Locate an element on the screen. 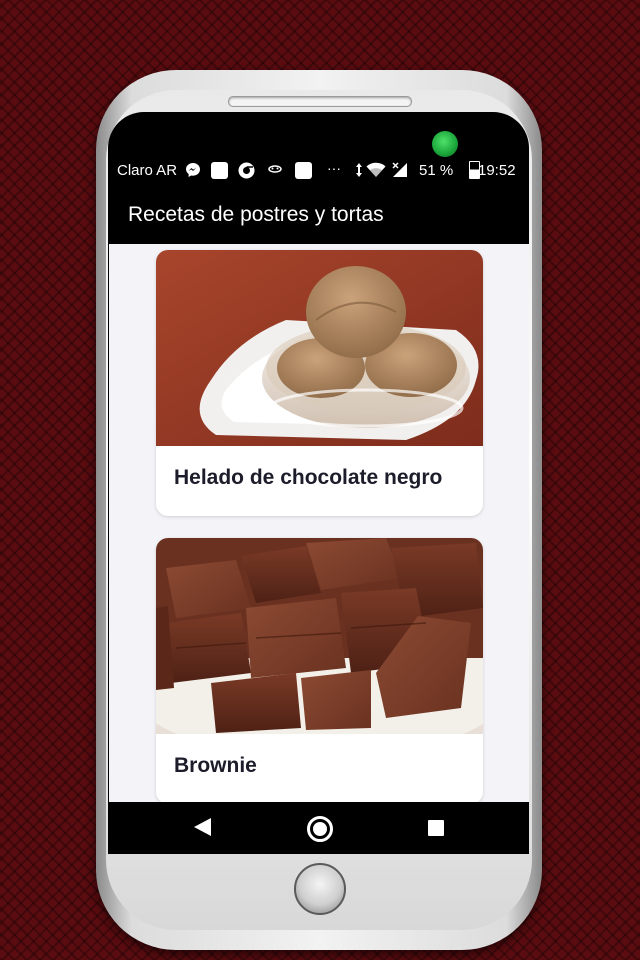 Image resolution: width=640 pixels, height=960 pixels. recipe-card-helado: Helado de chocolate negro is located at coordinates (319, 383).